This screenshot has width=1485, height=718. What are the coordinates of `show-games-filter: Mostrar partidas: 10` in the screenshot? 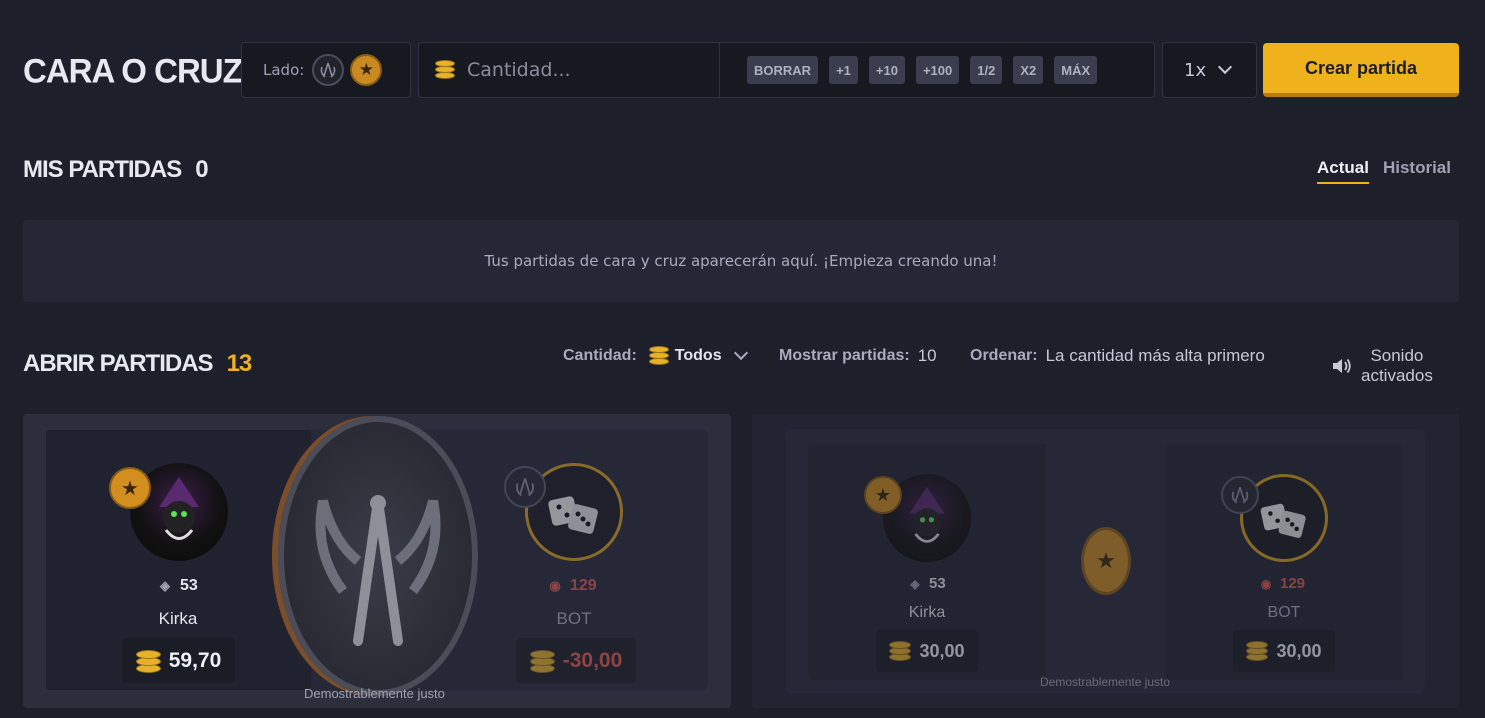 It's located at (858, 356).